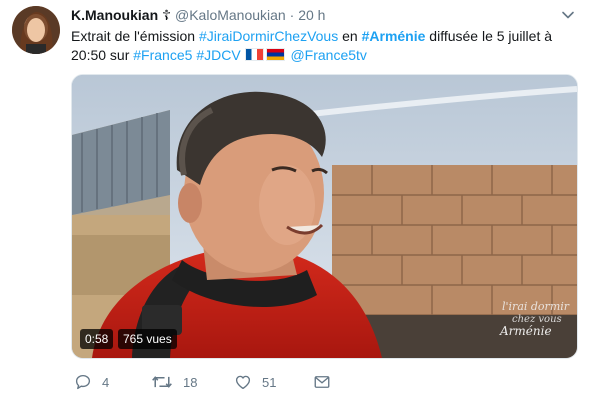 This screenshot has width=589, height=400. I want to click on retweet-button: 18, so click(174, 382).